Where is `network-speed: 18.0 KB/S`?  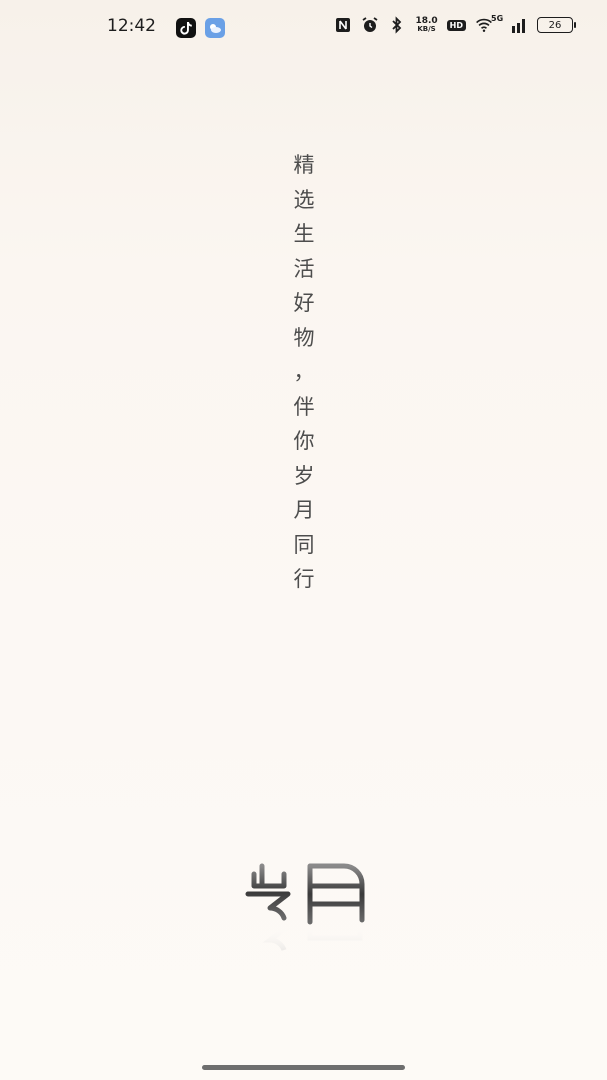
network-speed: 18.0 KB/S is located at coordinates (426, 25).